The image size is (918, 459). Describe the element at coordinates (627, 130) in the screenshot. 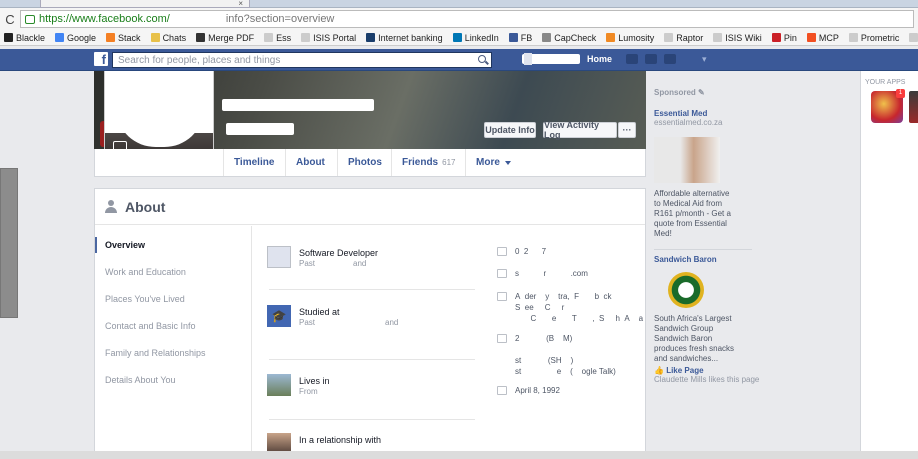

I see `more-options-button: ···` at that location.